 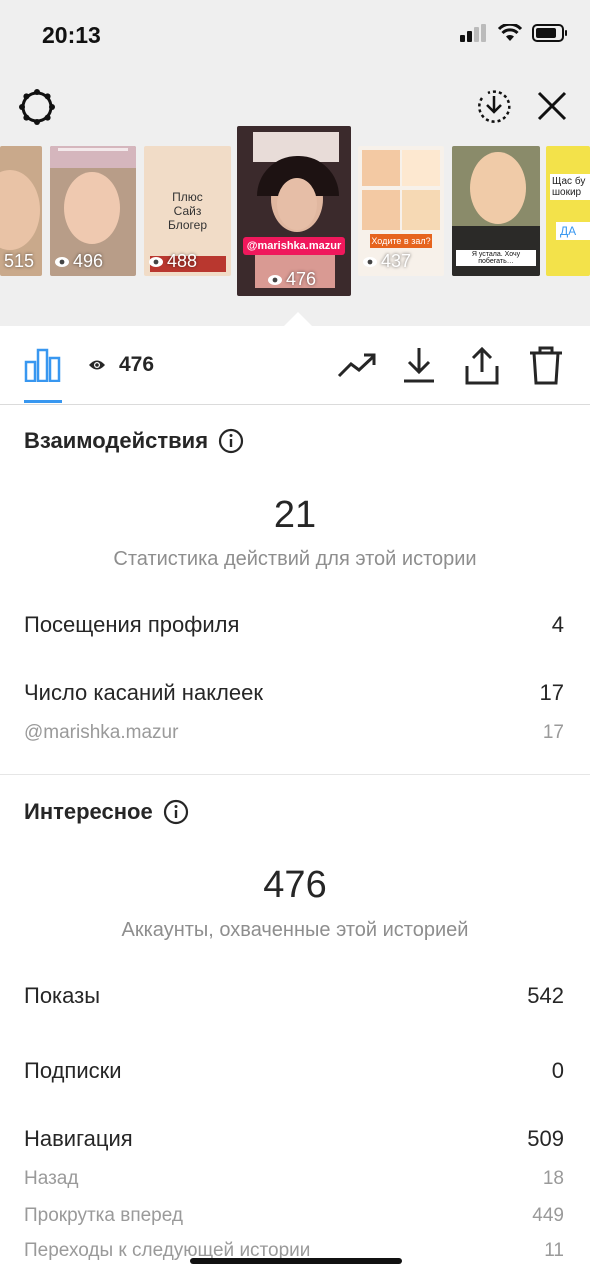 I want to click on story-caption: Ходите в зал?, so click(x=401, y=241).